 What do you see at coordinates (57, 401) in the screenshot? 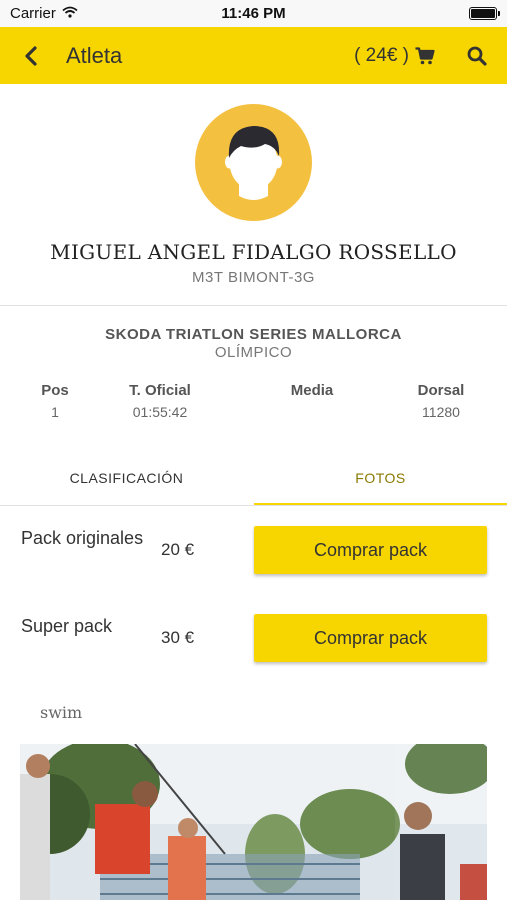
I see `stat-pos: Pos 1` at bounding box center [57, 401].